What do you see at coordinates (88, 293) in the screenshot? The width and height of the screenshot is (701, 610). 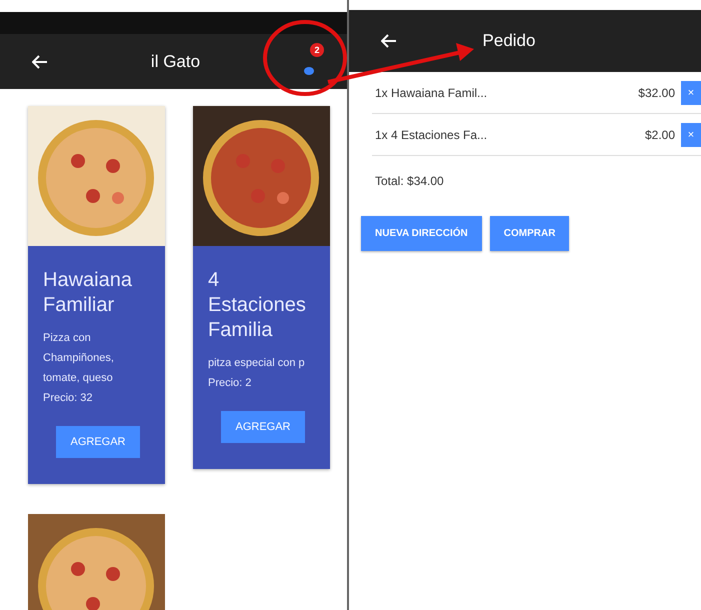 I see `product-name: Hawaiana Familiar` at bounding box center [88, 293].